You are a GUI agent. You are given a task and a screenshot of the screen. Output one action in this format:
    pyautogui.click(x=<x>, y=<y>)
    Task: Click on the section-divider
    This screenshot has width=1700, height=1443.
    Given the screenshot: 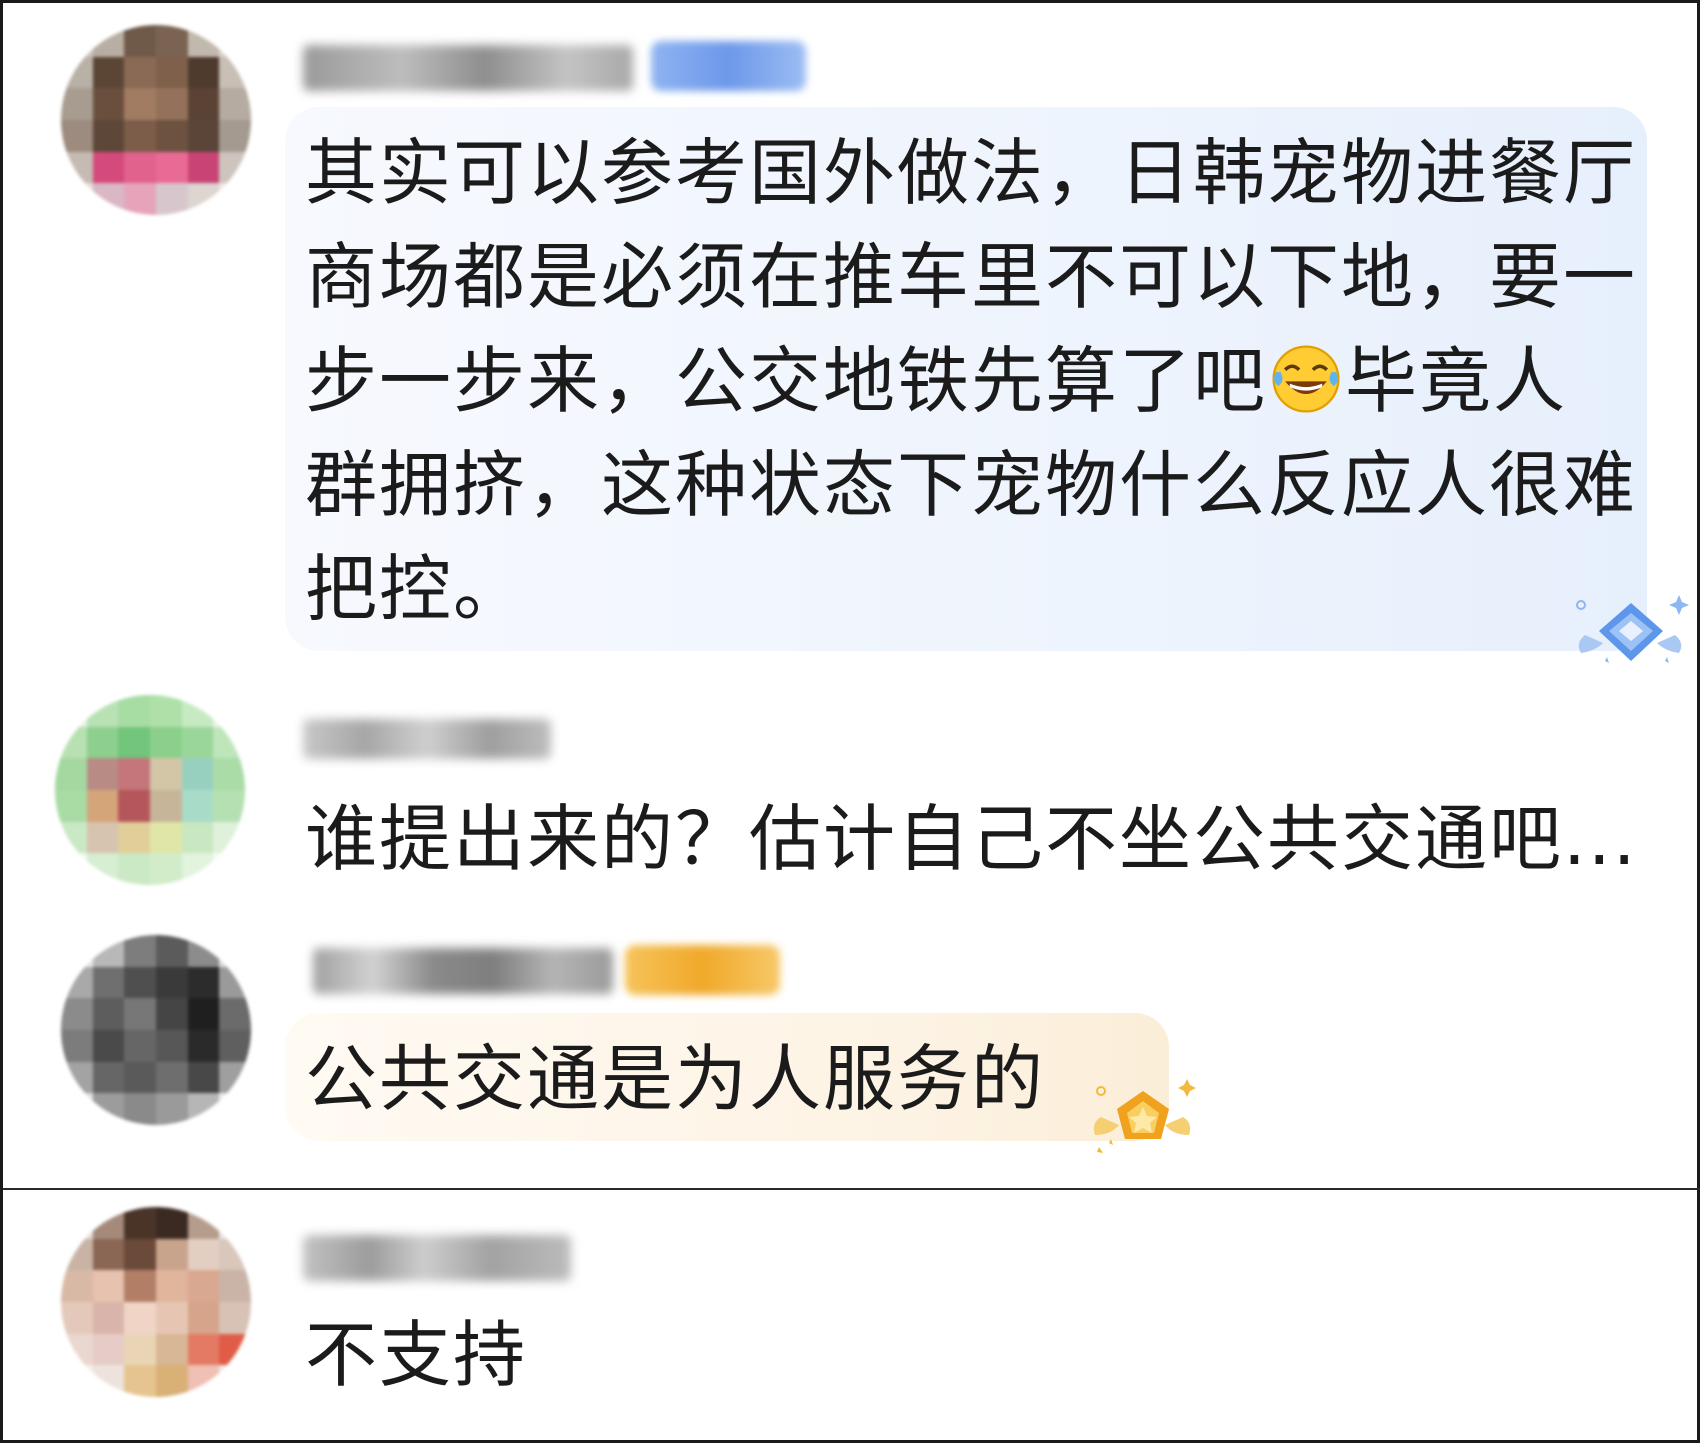 What is the action you would take?
    pyautogui.click(x=851, y=1189)
    